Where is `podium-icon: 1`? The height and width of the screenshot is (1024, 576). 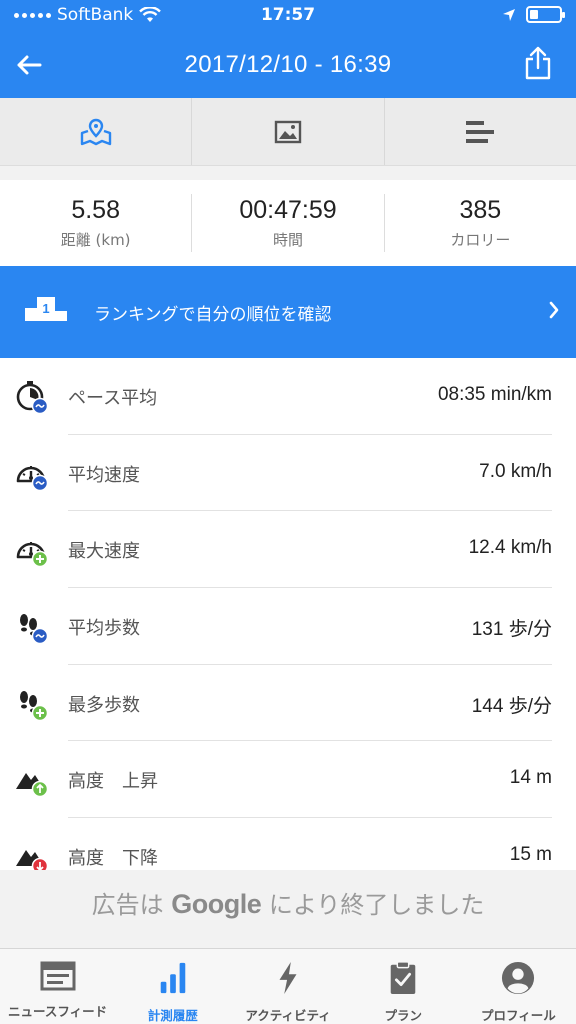 podium-icon: 1 is located at coordinates (46, 309).